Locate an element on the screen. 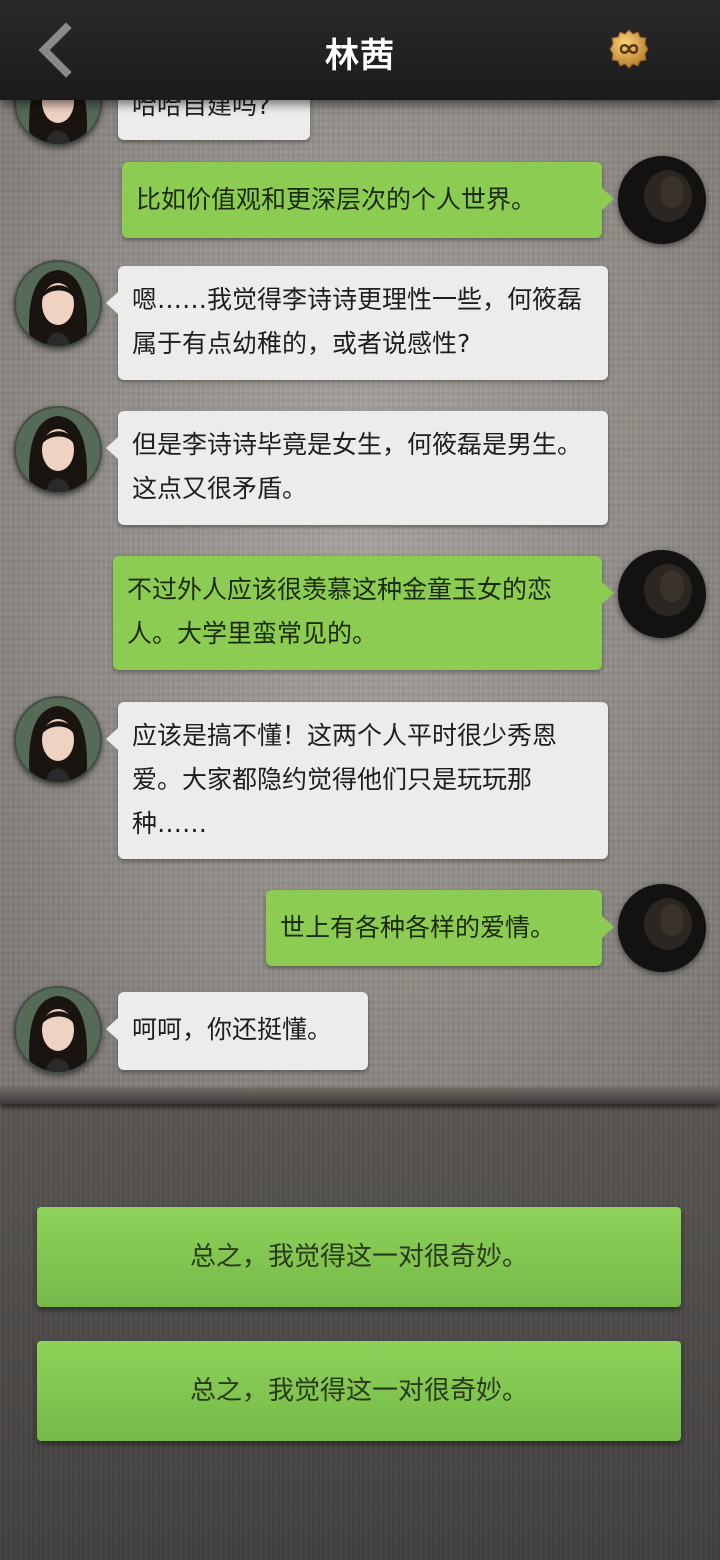 Image resolution: width=720 pixels, height=1560 pixels. message-text: 呵呵，你还挺懂。 is located at coordinates (232, 1029).